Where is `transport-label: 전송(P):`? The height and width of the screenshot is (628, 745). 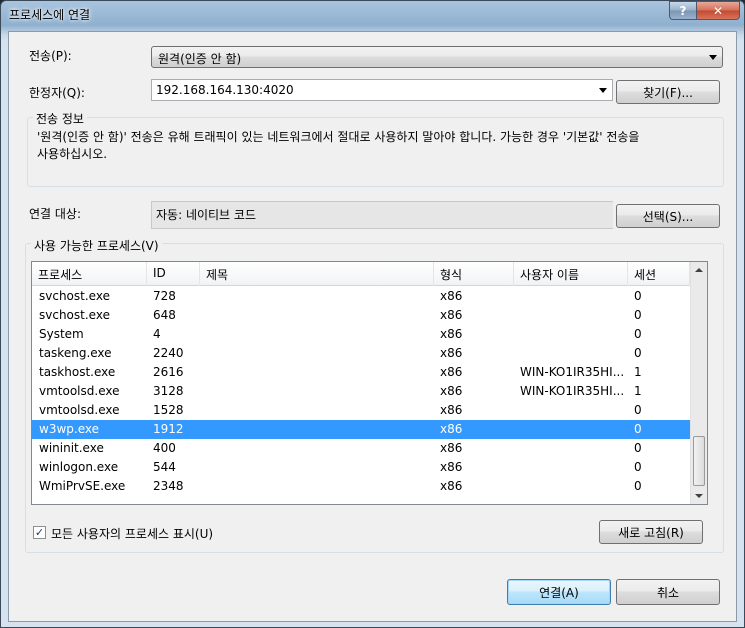
transport-label: 전송(P): is located at coordinates (50, 56).